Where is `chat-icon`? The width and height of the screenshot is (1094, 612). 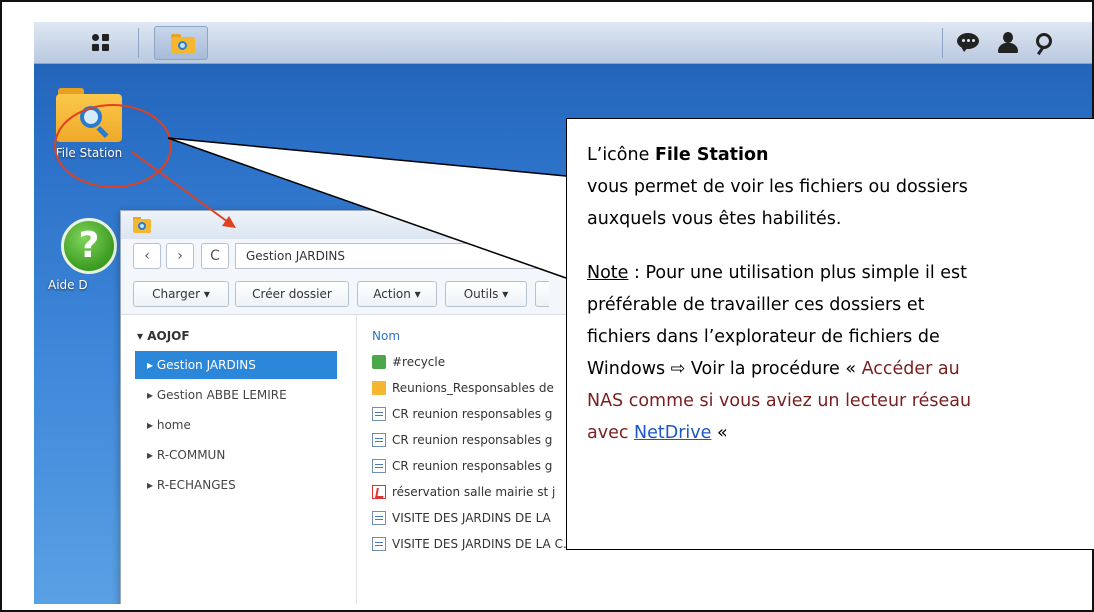 chat-icon is located at coordinates (968, 43).